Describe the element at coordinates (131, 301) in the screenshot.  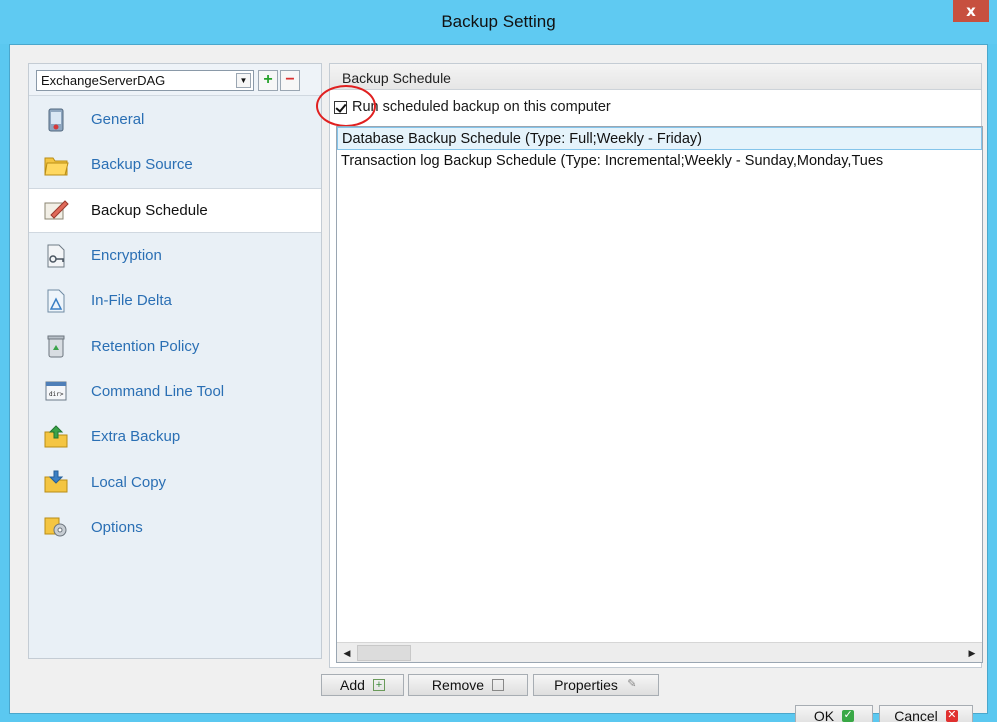
I see `sidebar-item-label: In-File Delta` at that location.